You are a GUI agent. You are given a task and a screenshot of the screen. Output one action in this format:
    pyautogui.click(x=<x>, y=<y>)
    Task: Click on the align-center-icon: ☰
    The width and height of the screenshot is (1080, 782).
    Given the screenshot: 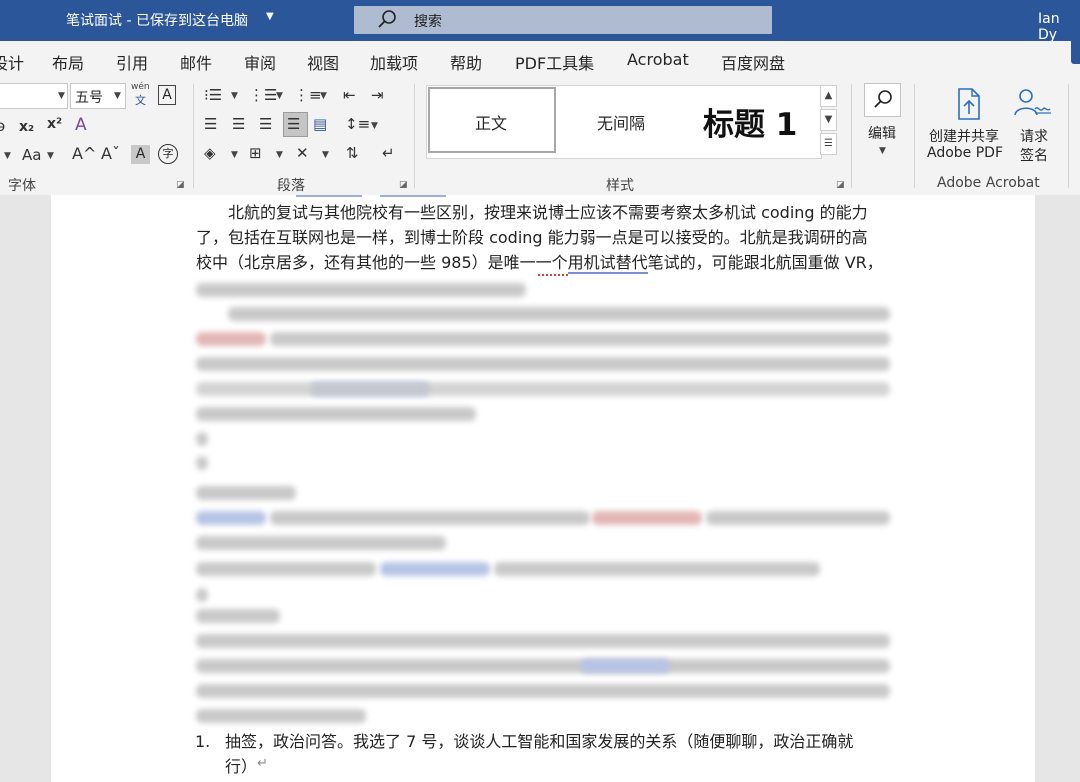 What is the action you would take?
    pyautogui.click(x=238, y=124)
    